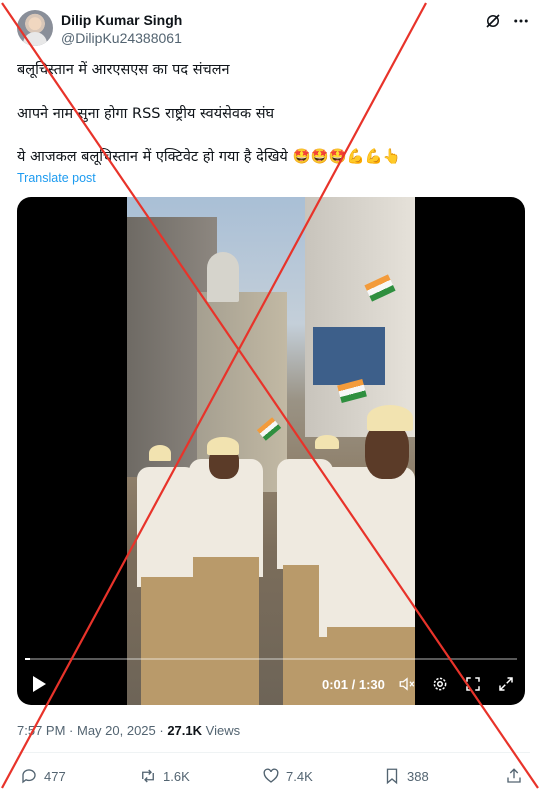 The width and height of the screenshot is (542, 791). What do you see at coordinates (473, 684) in the screenshot?
I see `fullscreen-icon` at bounding box center [473, 684].